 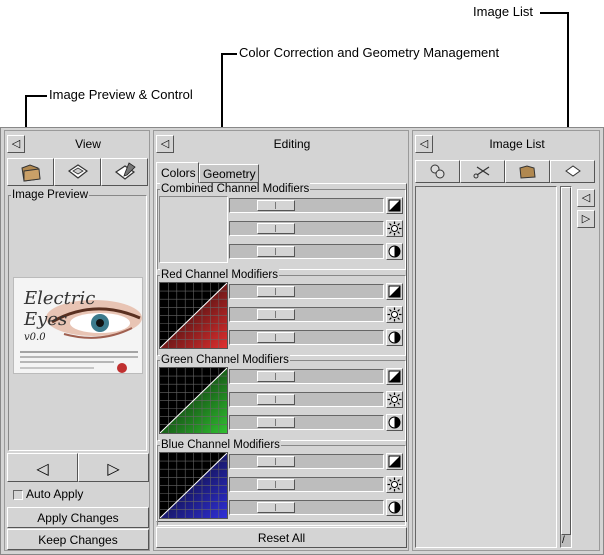 I want to click on combined-curve-preview, so click(x=193, y=229).